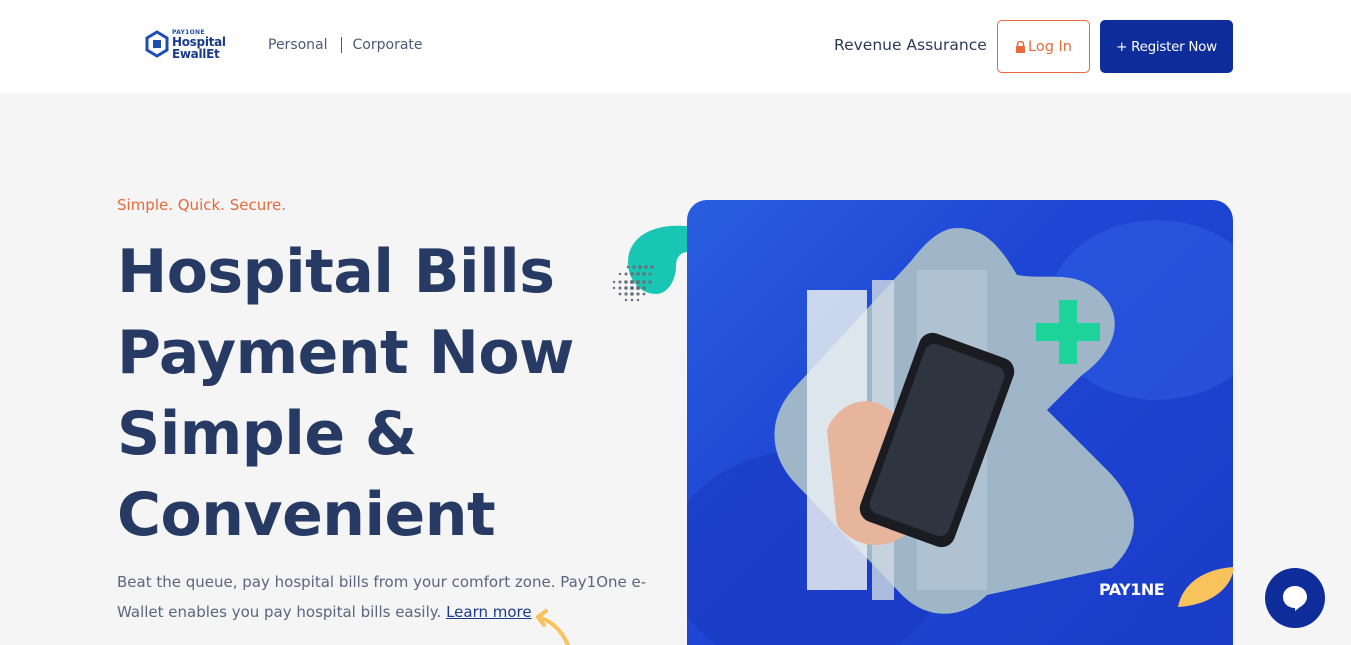 The image size is (1351, 645). What do you see at coordinates (202, 205) in the screenshot?
I see `hero-tagline: Simple. Quick. Secure.` at bounding box center [202, 205].